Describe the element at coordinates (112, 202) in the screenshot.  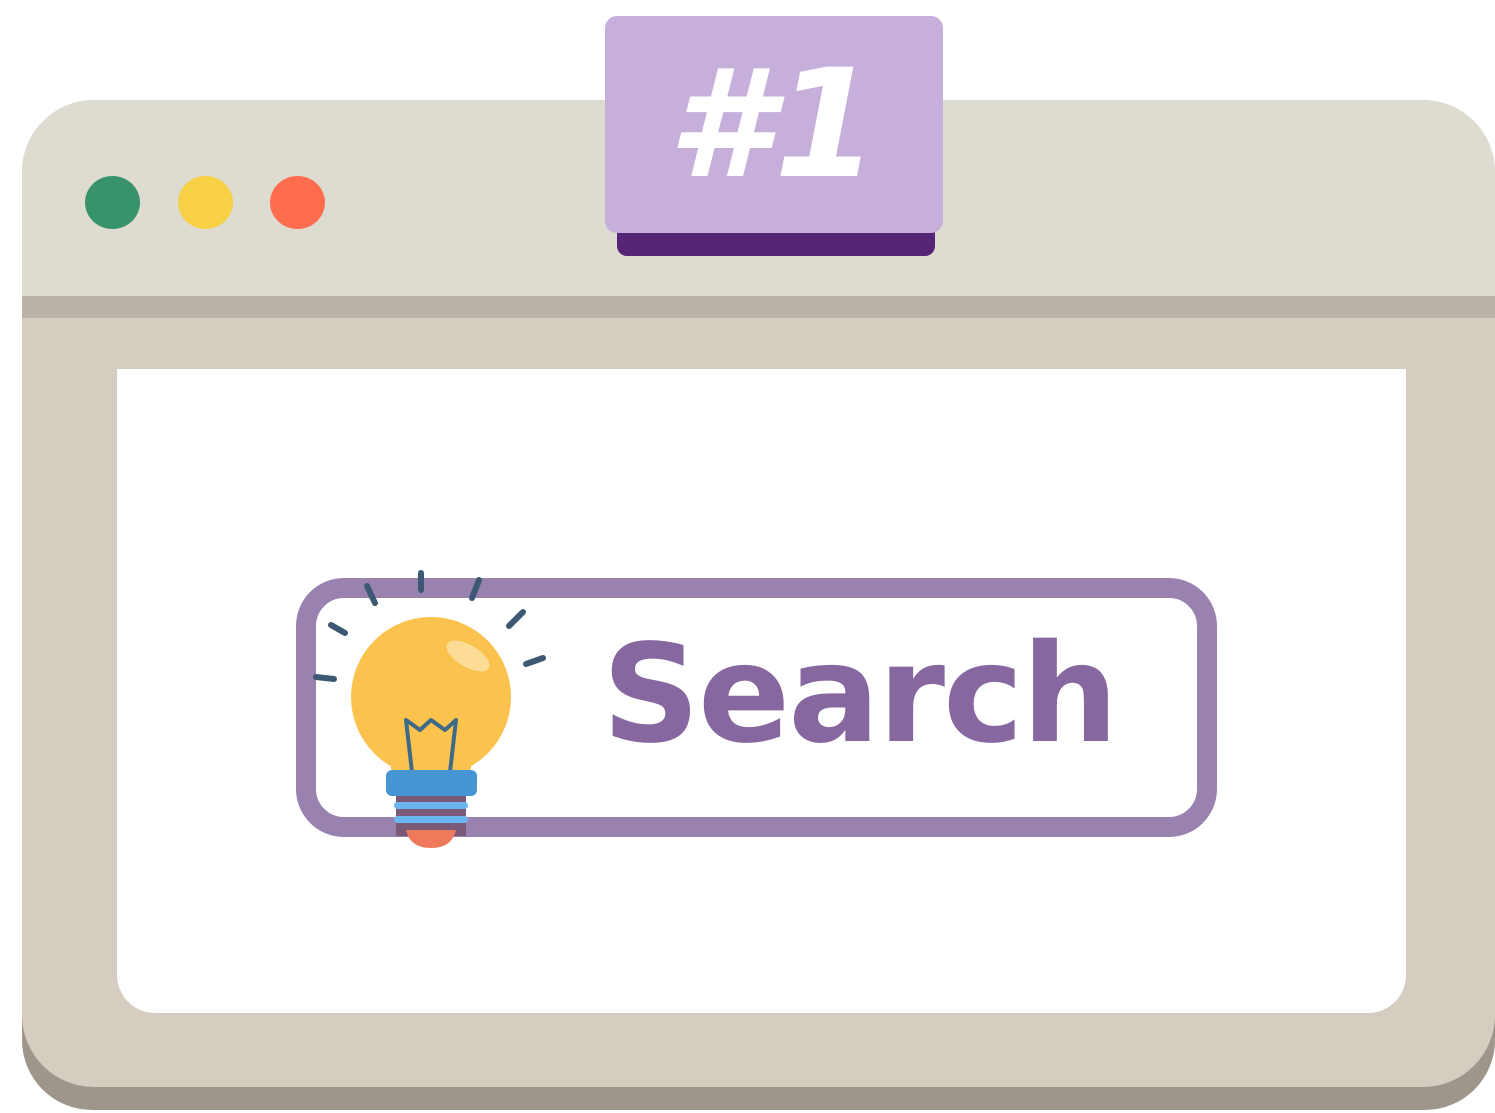
I see `window-control-green` at that location.